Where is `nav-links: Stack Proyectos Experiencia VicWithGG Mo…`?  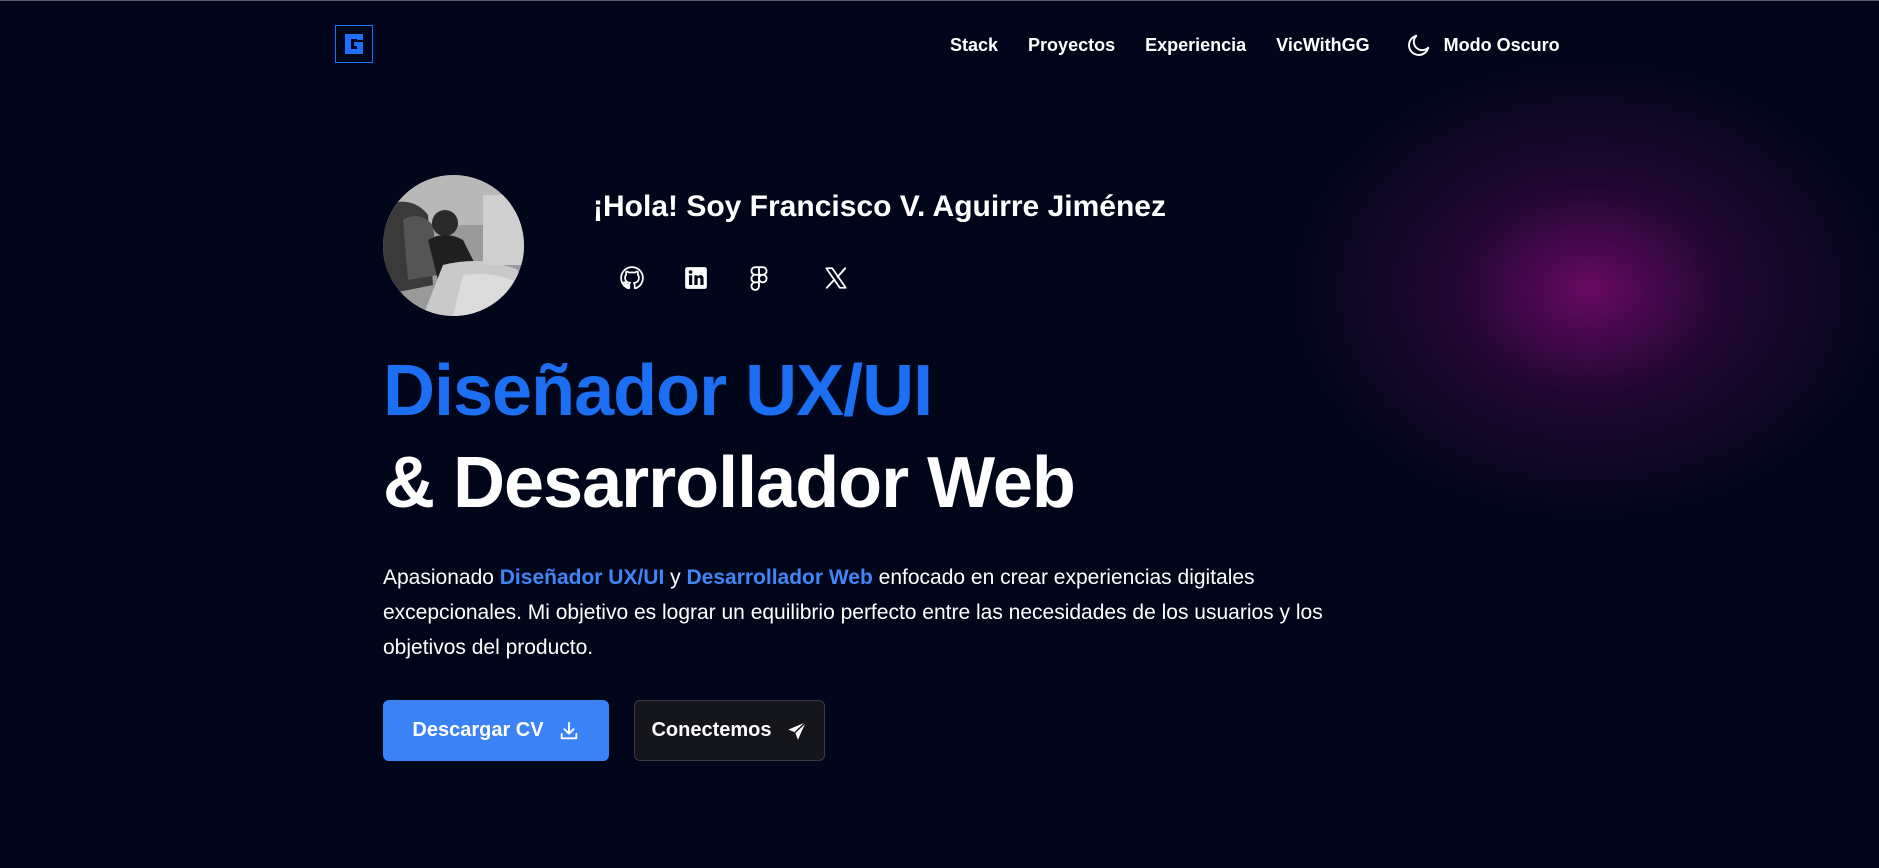
nav-links: Stack Proyectos Experiencia VicWithGG Mo… is located at coordinates (1255, 45).